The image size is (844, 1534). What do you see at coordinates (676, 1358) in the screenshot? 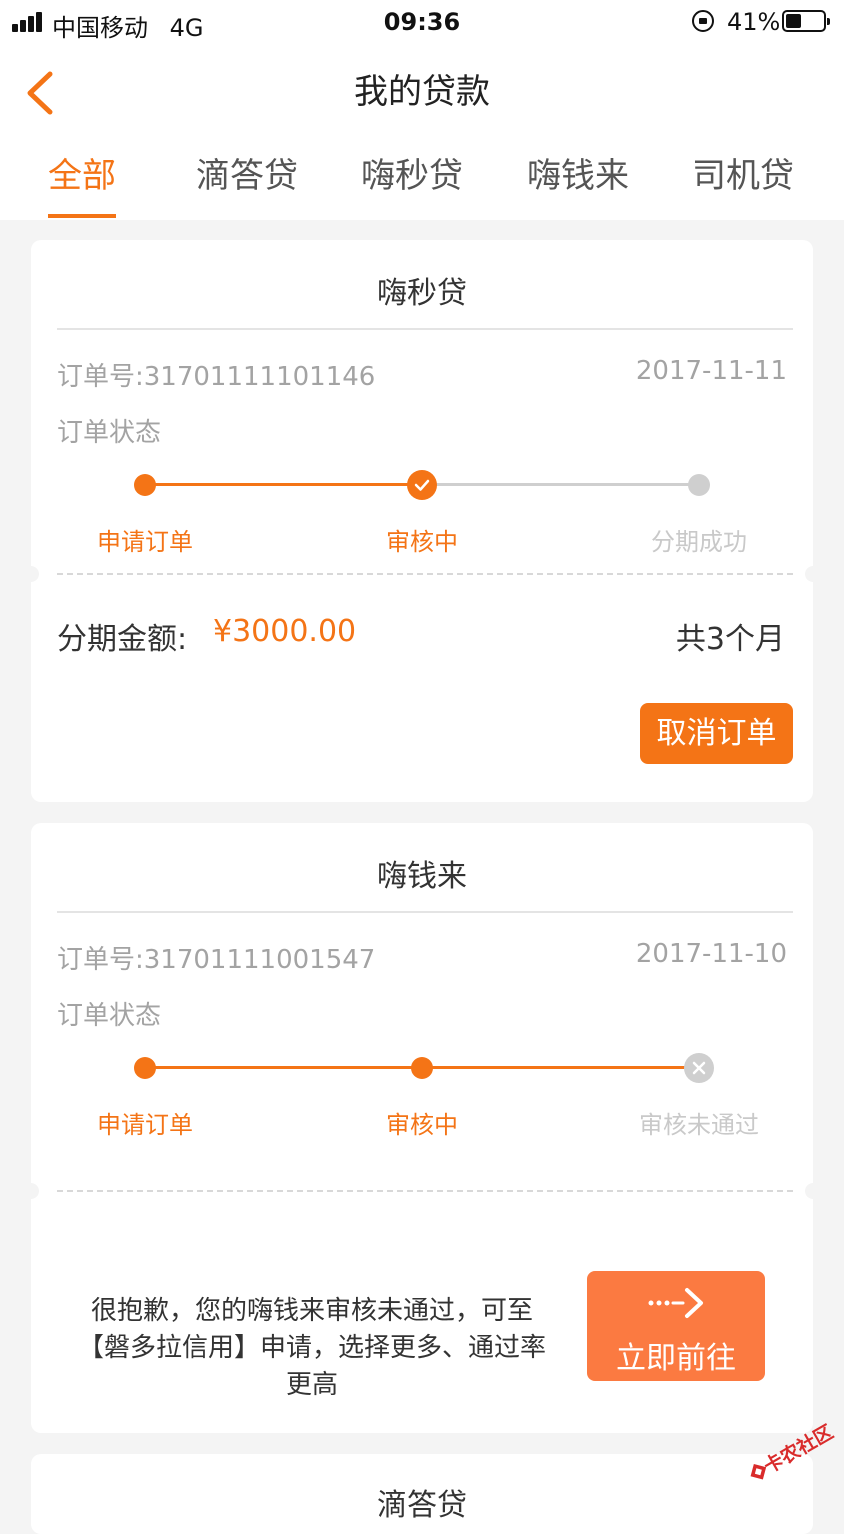
I see `go-now-label: 立即前往` at bounding box center [676, 1358].